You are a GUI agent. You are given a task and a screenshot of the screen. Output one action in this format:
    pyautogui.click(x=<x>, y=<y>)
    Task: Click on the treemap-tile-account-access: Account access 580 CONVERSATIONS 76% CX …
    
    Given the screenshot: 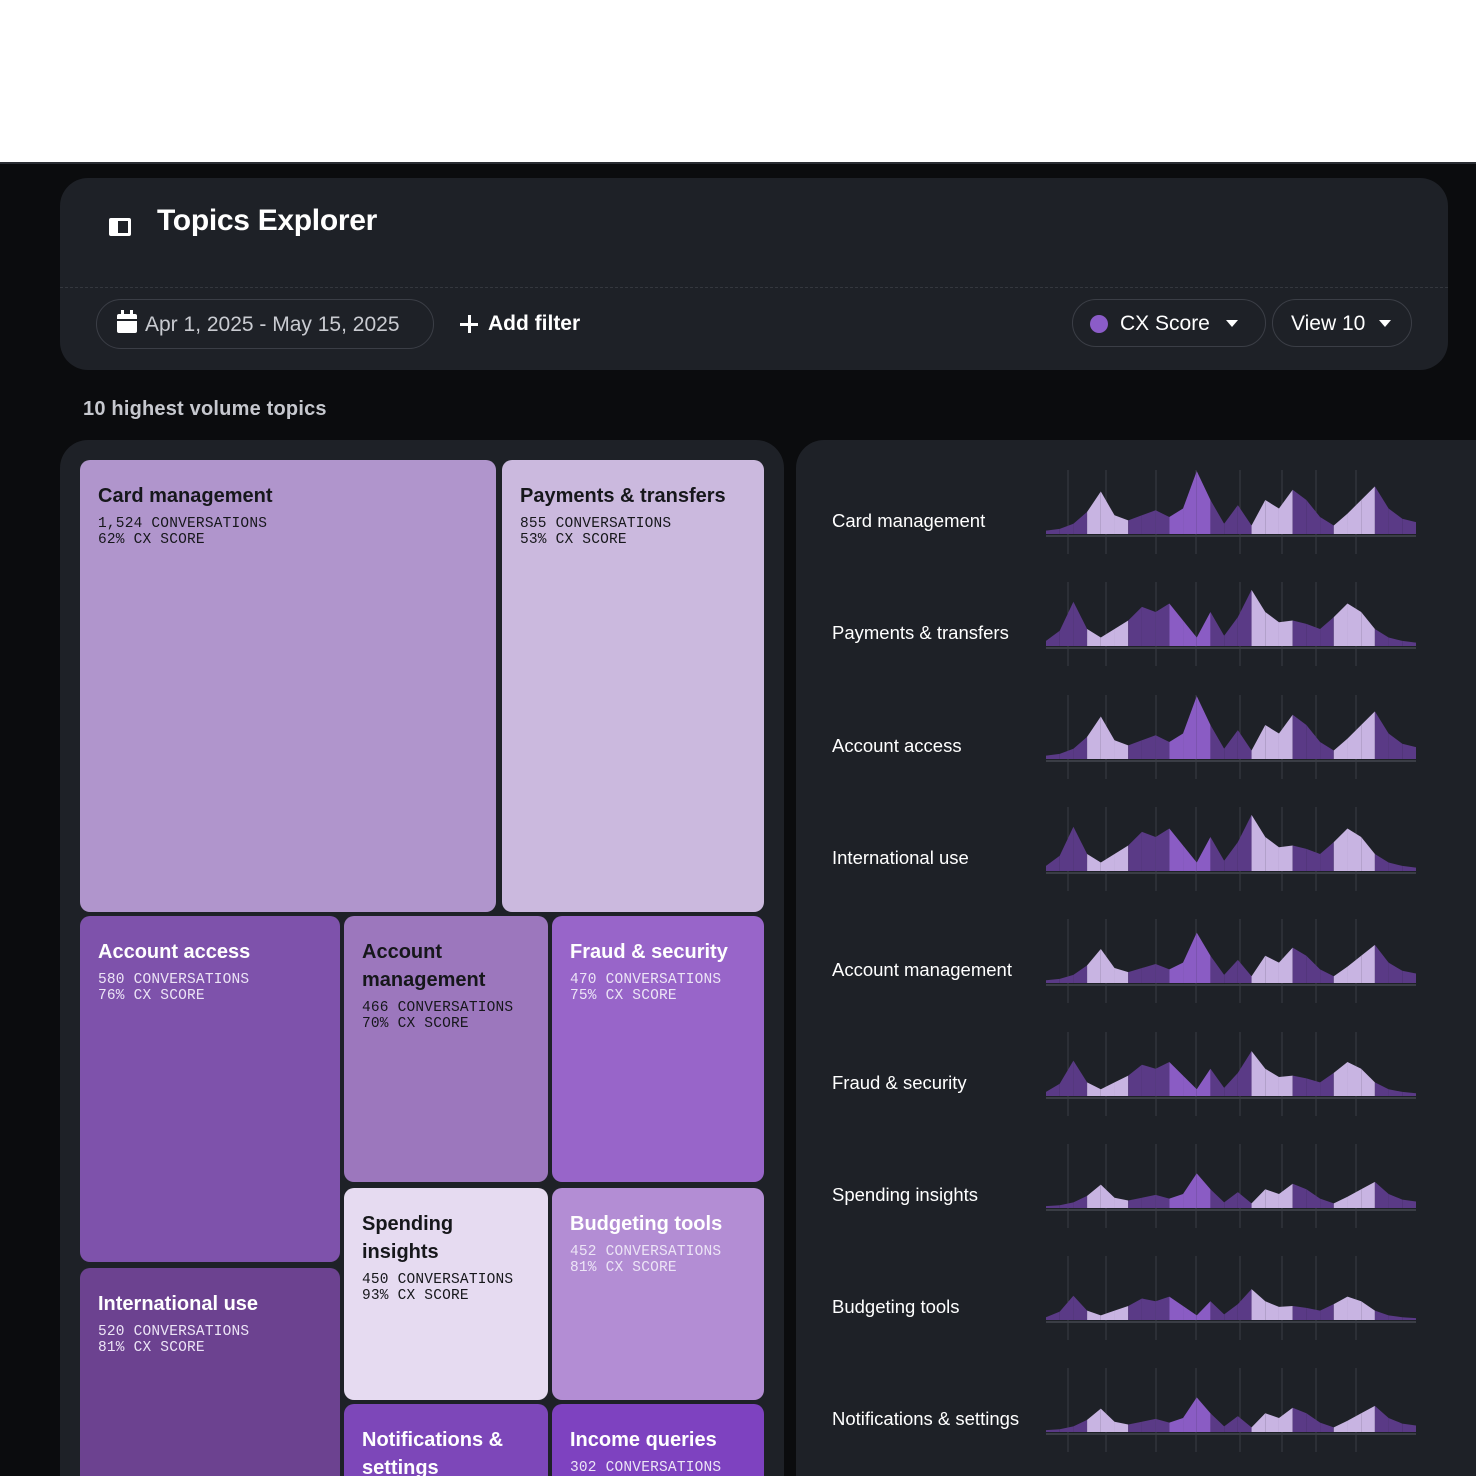 What is the action you would take?
    pyautogui.click(x=210, y=1089)
    